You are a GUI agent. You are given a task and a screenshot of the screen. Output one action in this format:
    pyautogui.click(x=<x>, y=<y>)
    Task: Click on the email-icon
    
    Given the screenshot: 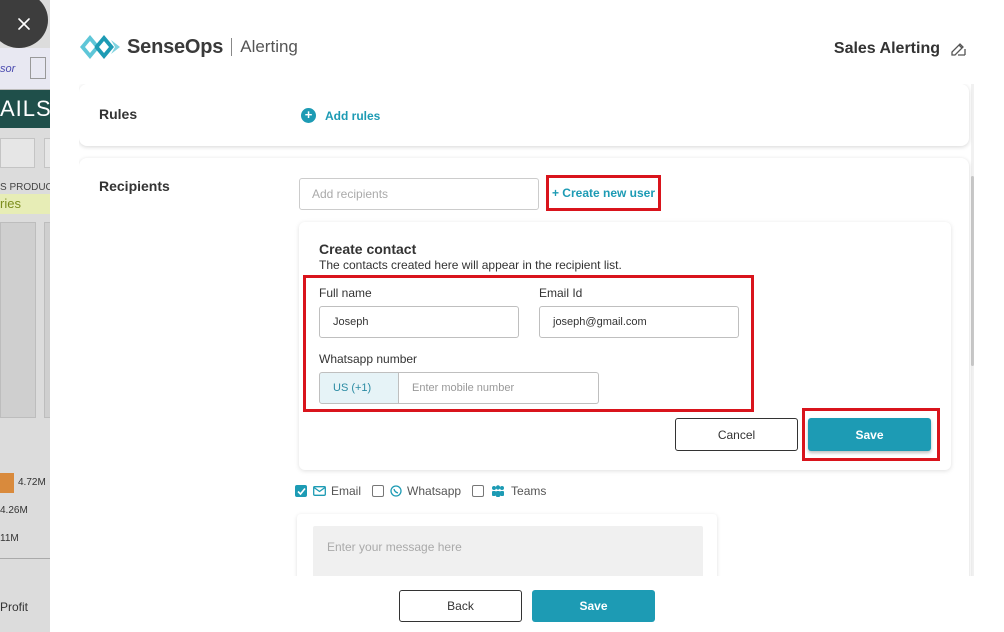 What is the action you would take?
    pyautogui.click(x=319, y=491)
    